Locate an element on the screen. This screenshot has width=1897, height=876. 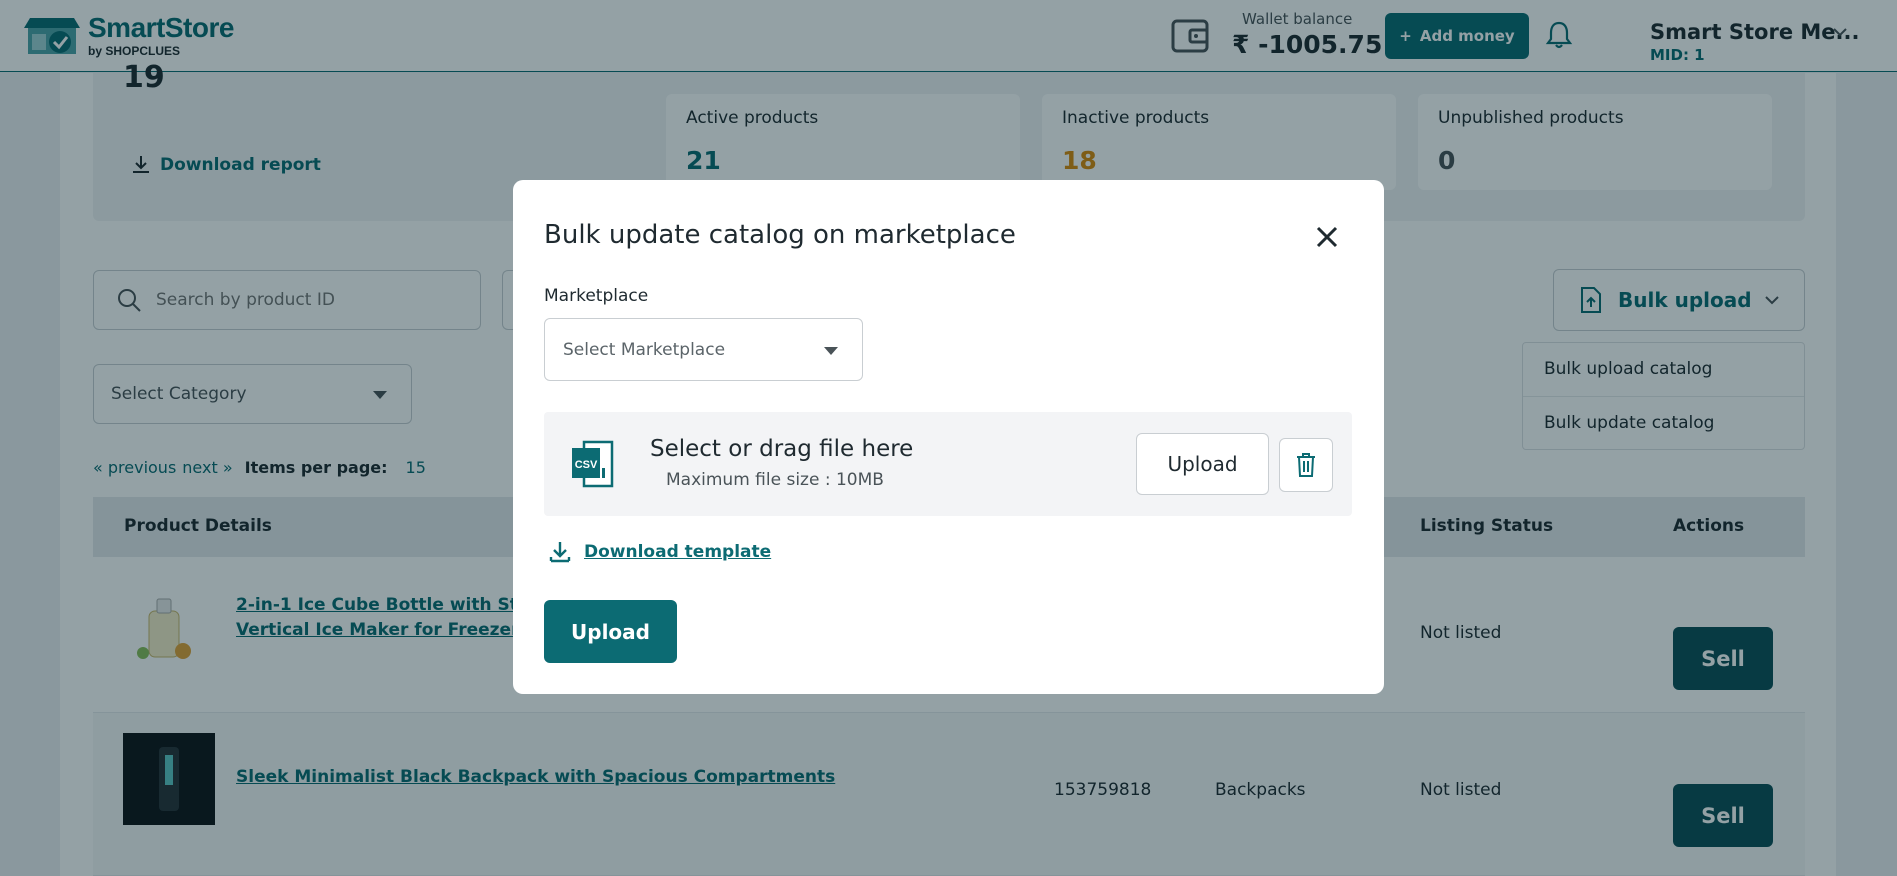
trash-icon is located at coordinates (1306, 465).